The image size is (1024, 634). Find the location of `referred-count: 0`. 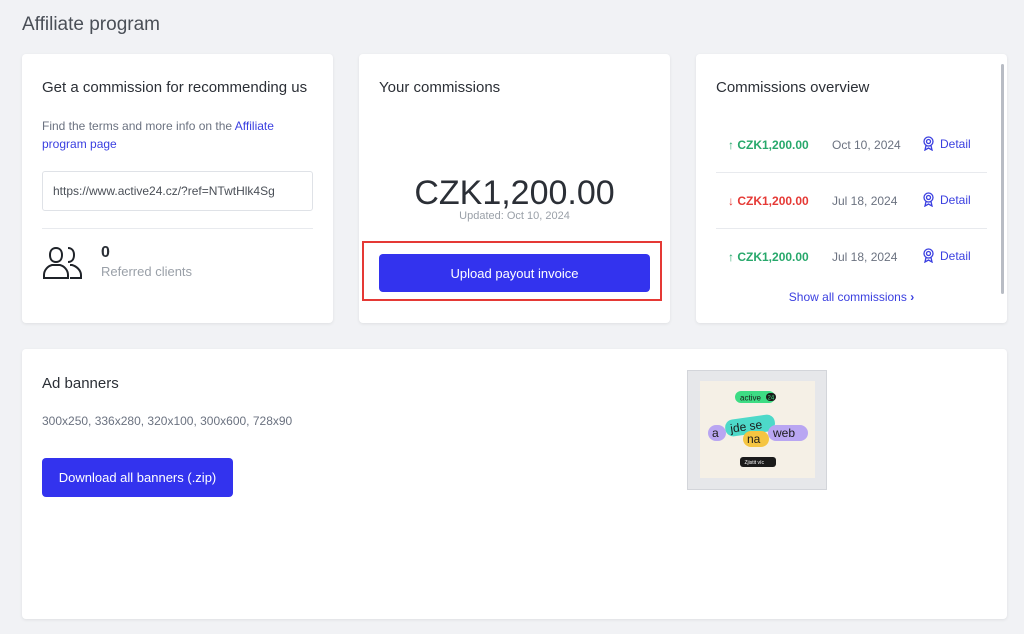

referred-count: 0 is located at coordinates (105, 252).